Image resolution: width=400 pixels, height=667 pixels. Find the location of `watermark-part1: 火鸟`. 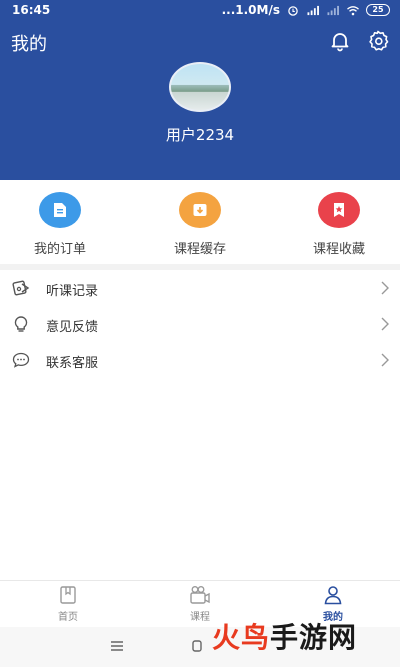

watermark-part1: 火鸟 is located at coordinates (241, 637).